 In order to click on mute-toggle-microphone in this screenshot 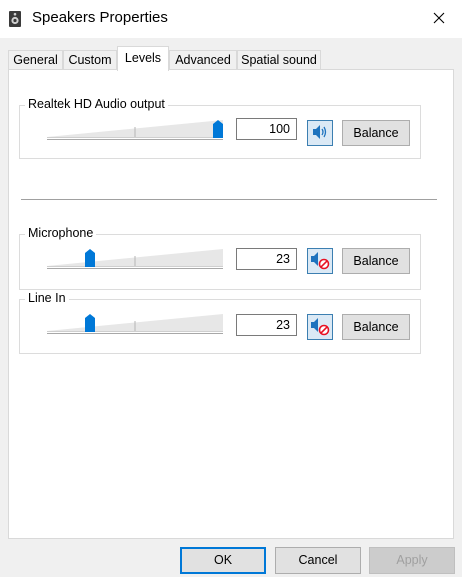, I will do `click(320, 261)`.